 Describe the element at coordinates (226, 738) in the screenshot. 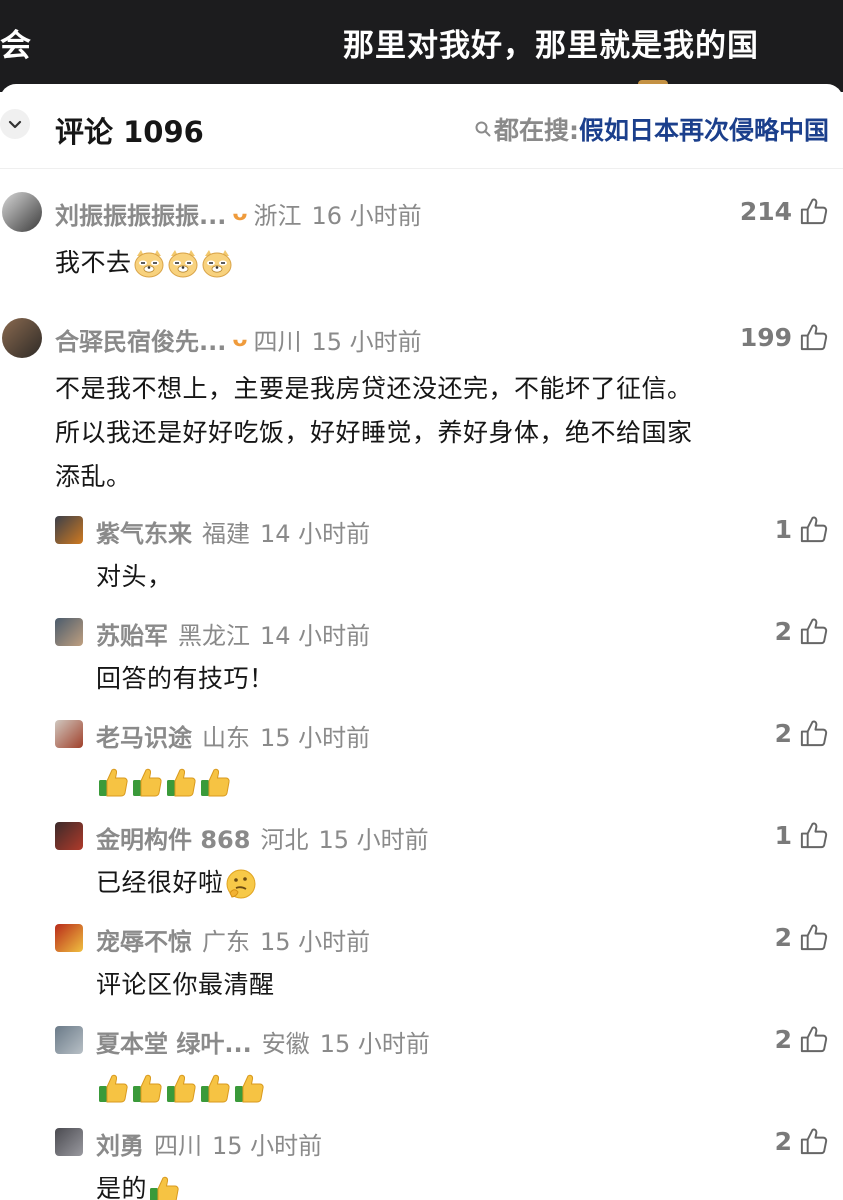

I see `comment-location: 山东` at that location.